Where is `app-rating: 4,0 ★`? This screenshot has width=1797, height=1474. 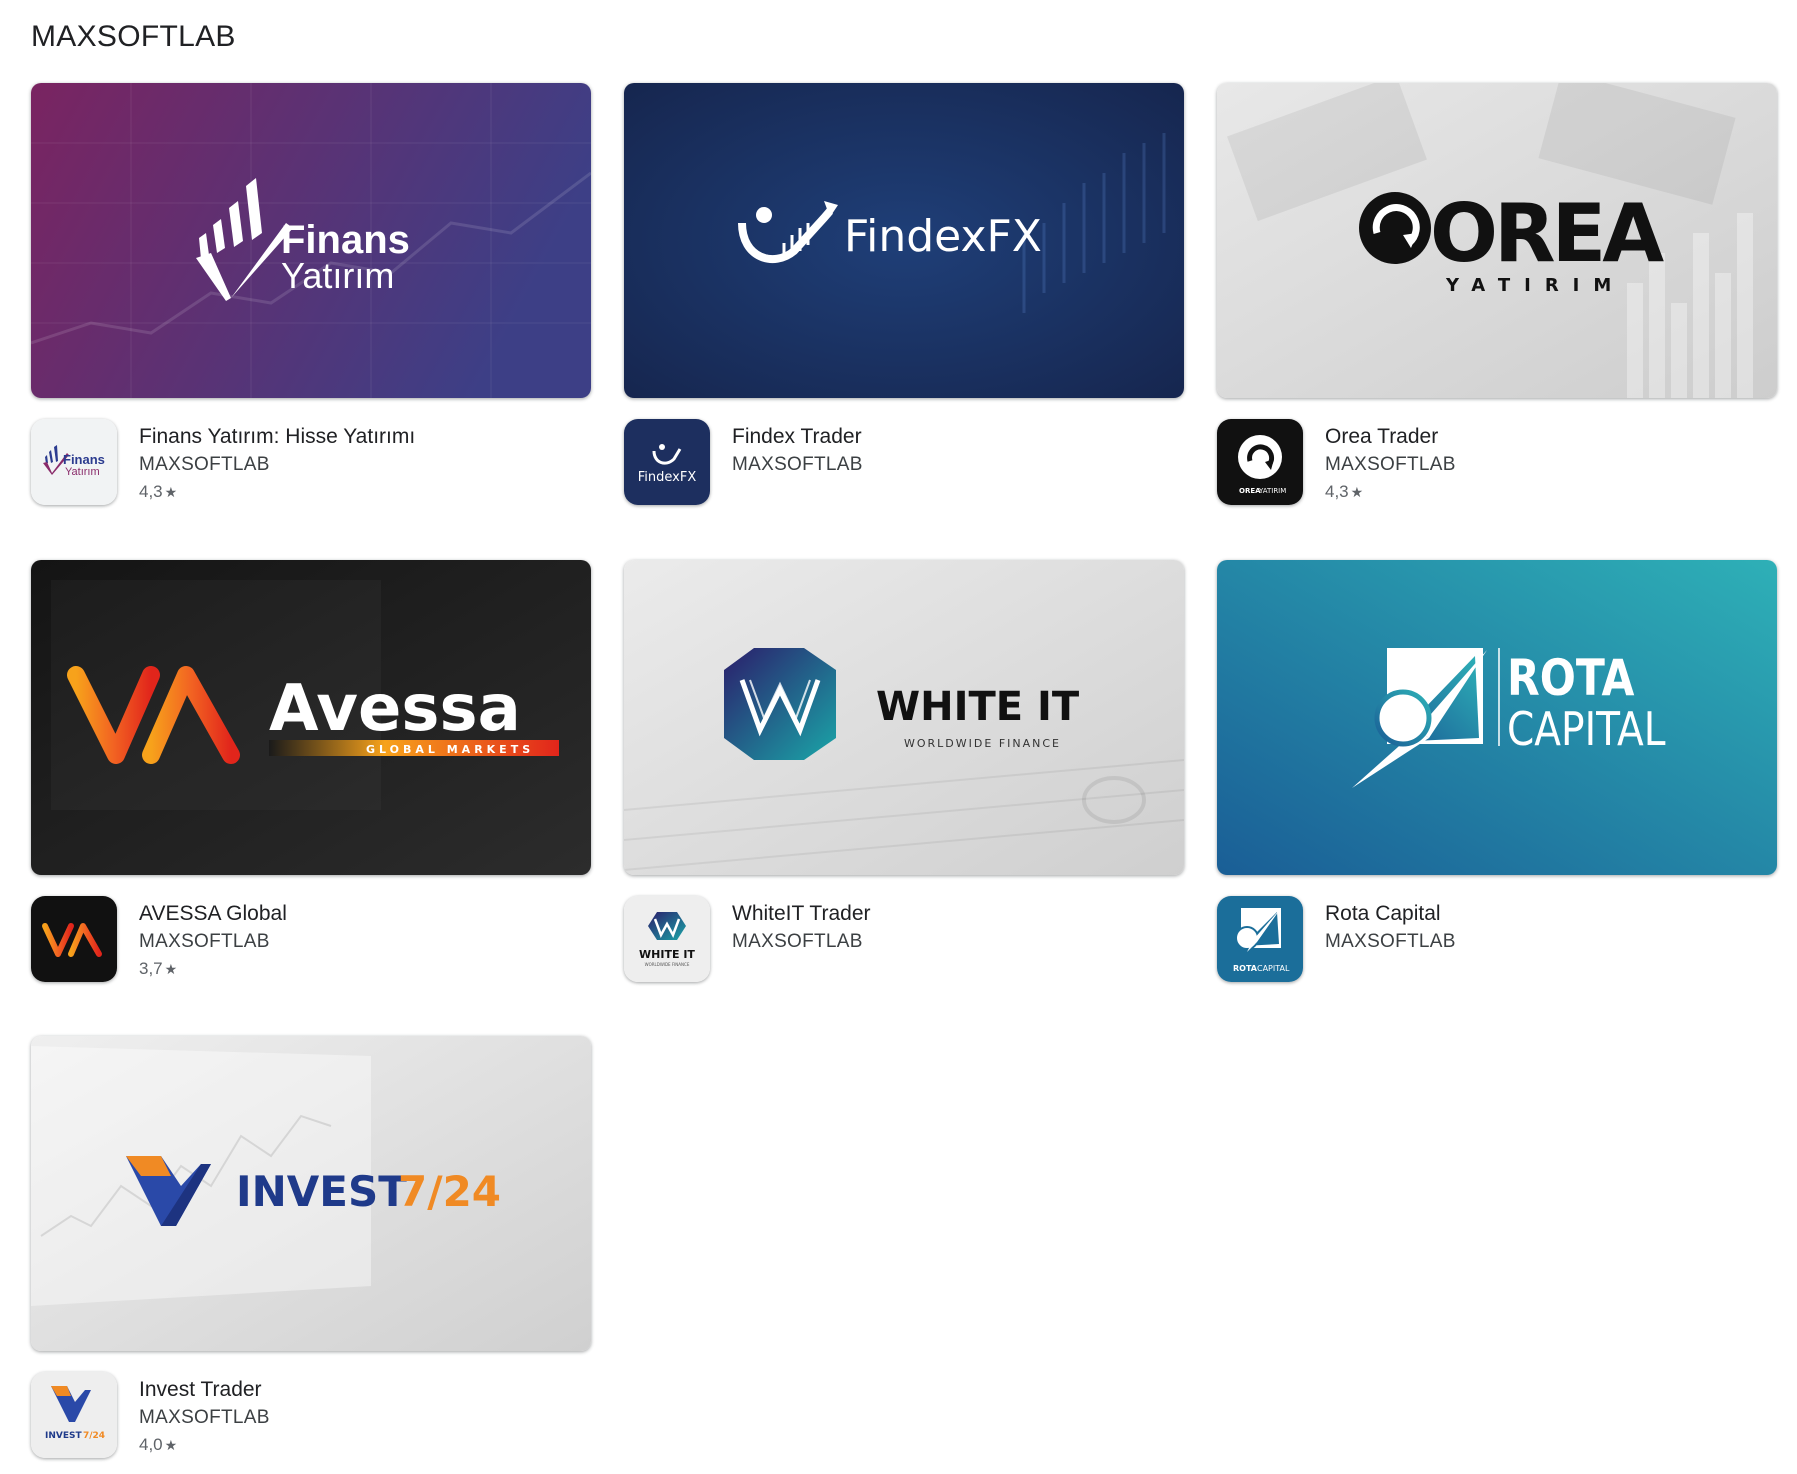
app-rating: 4,0 ★ is located at coordinates (364, 1445).